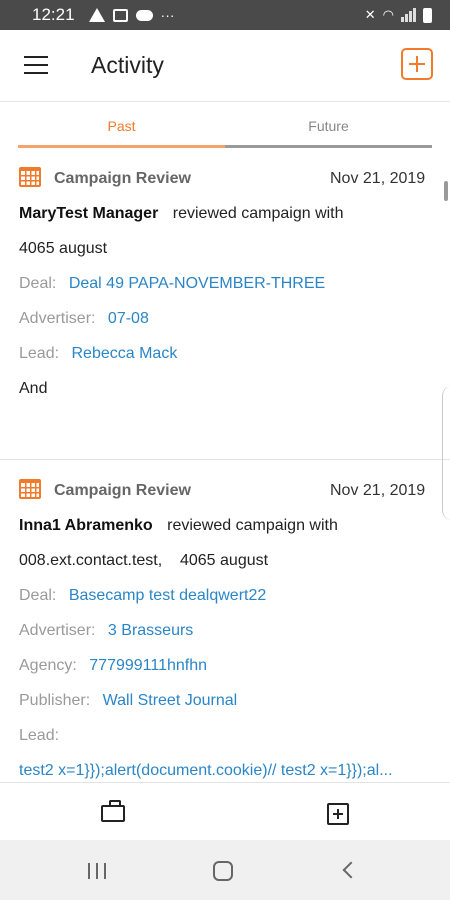 This screenshot has height=900, width=450. I want to click on more-notifications-icon: ···, so click(167, 15).